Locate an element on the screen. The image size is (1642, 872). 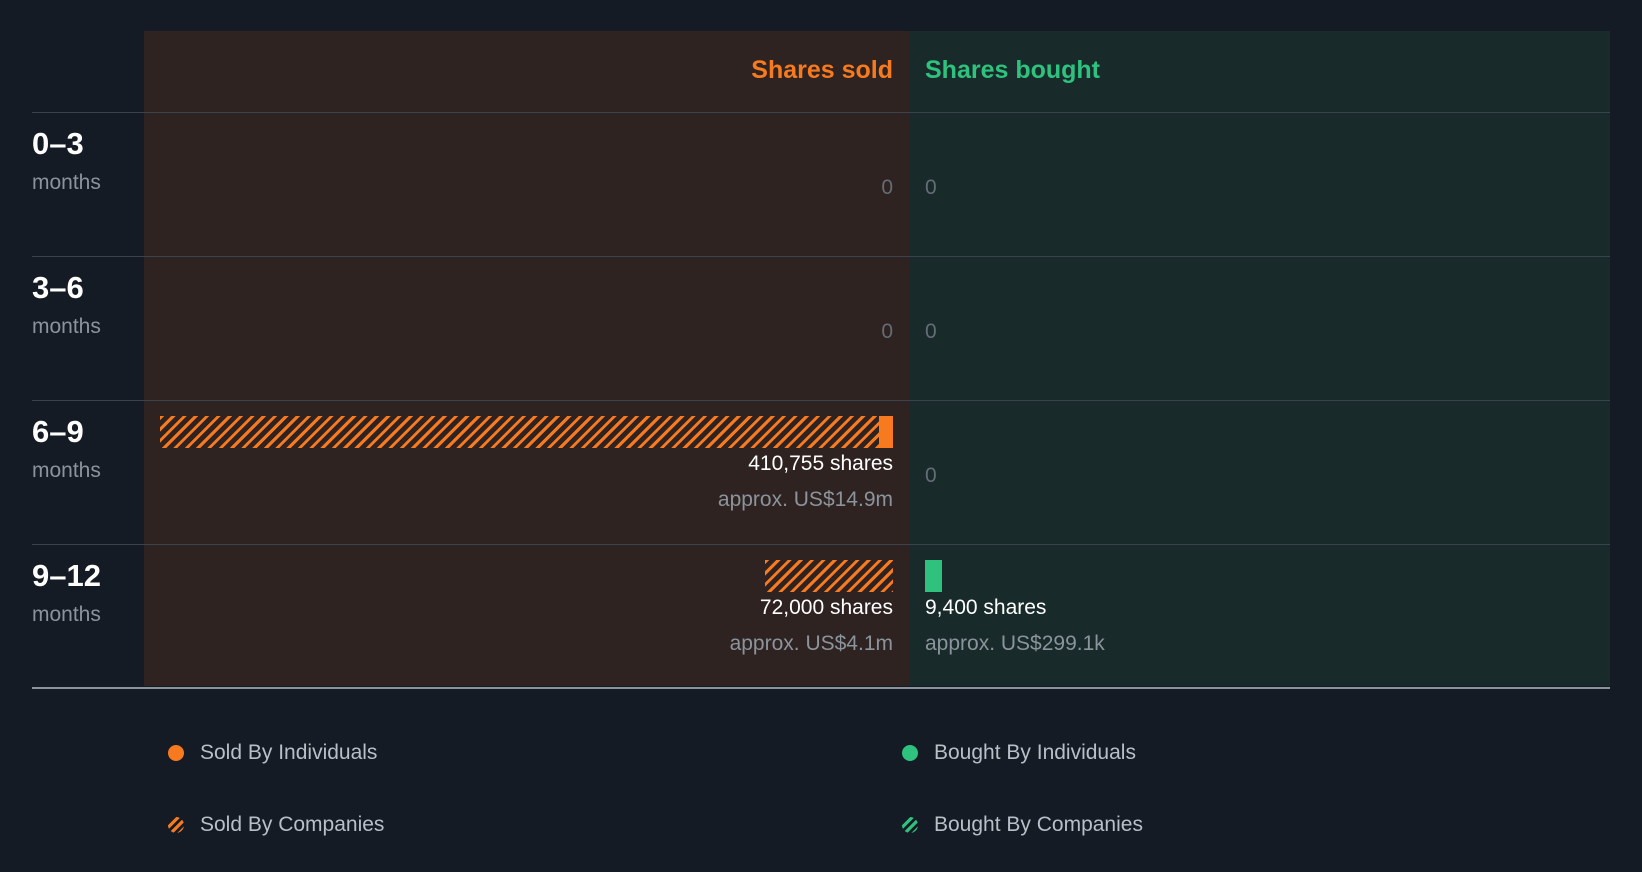
legend-label: Sold By Companies is located at coordinates (292, 824).